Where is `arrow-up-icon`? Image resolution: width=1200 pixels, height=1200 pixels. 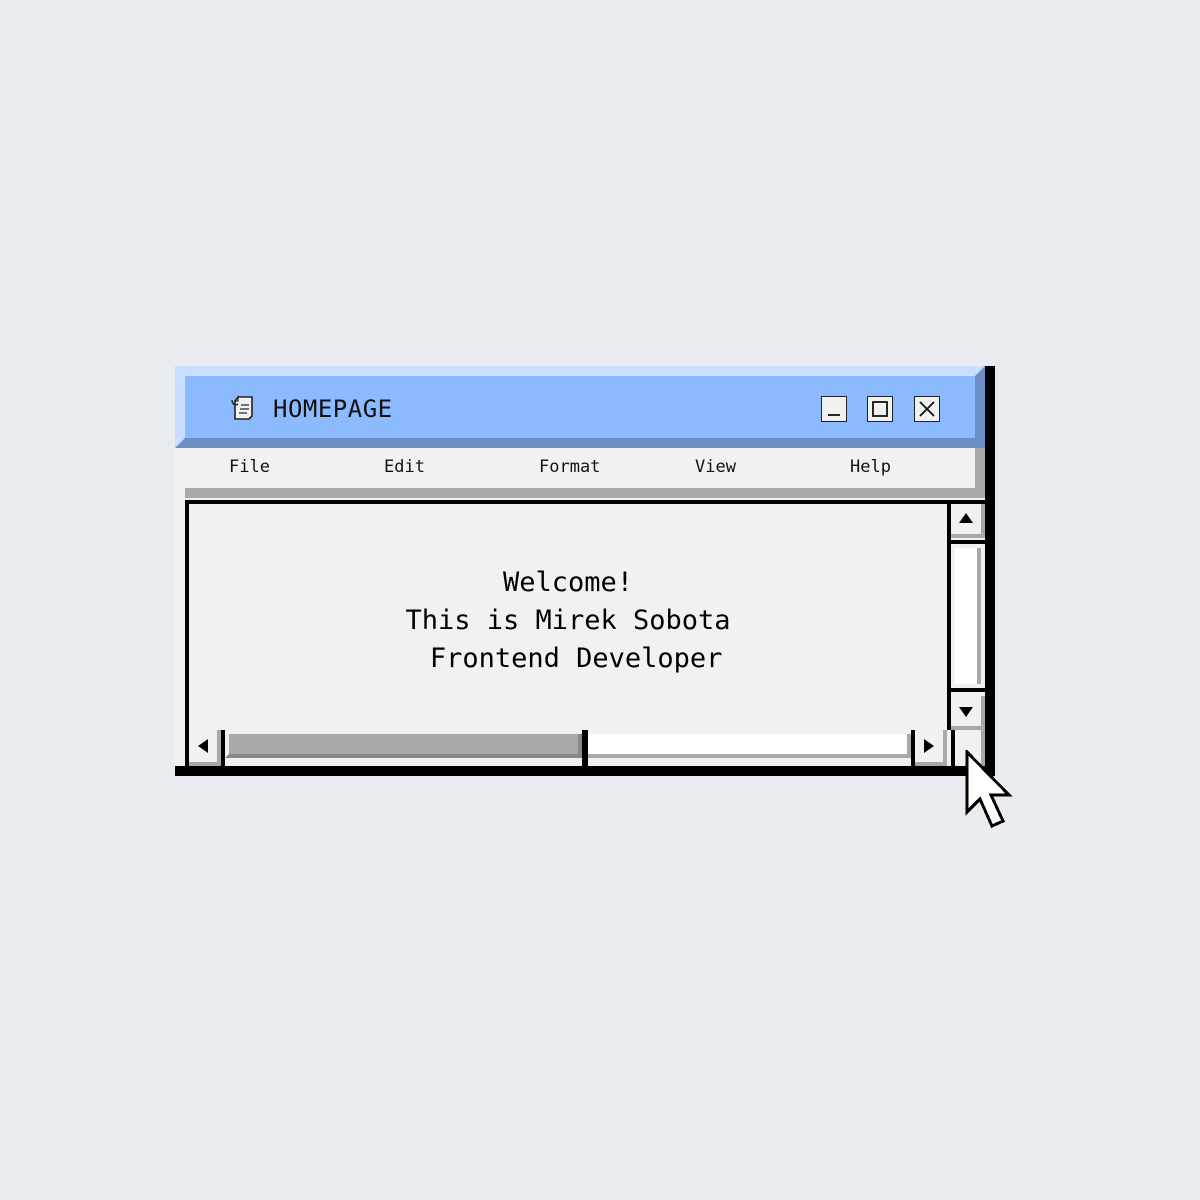
arrow-up-icon is located at coordinates (966, 525).